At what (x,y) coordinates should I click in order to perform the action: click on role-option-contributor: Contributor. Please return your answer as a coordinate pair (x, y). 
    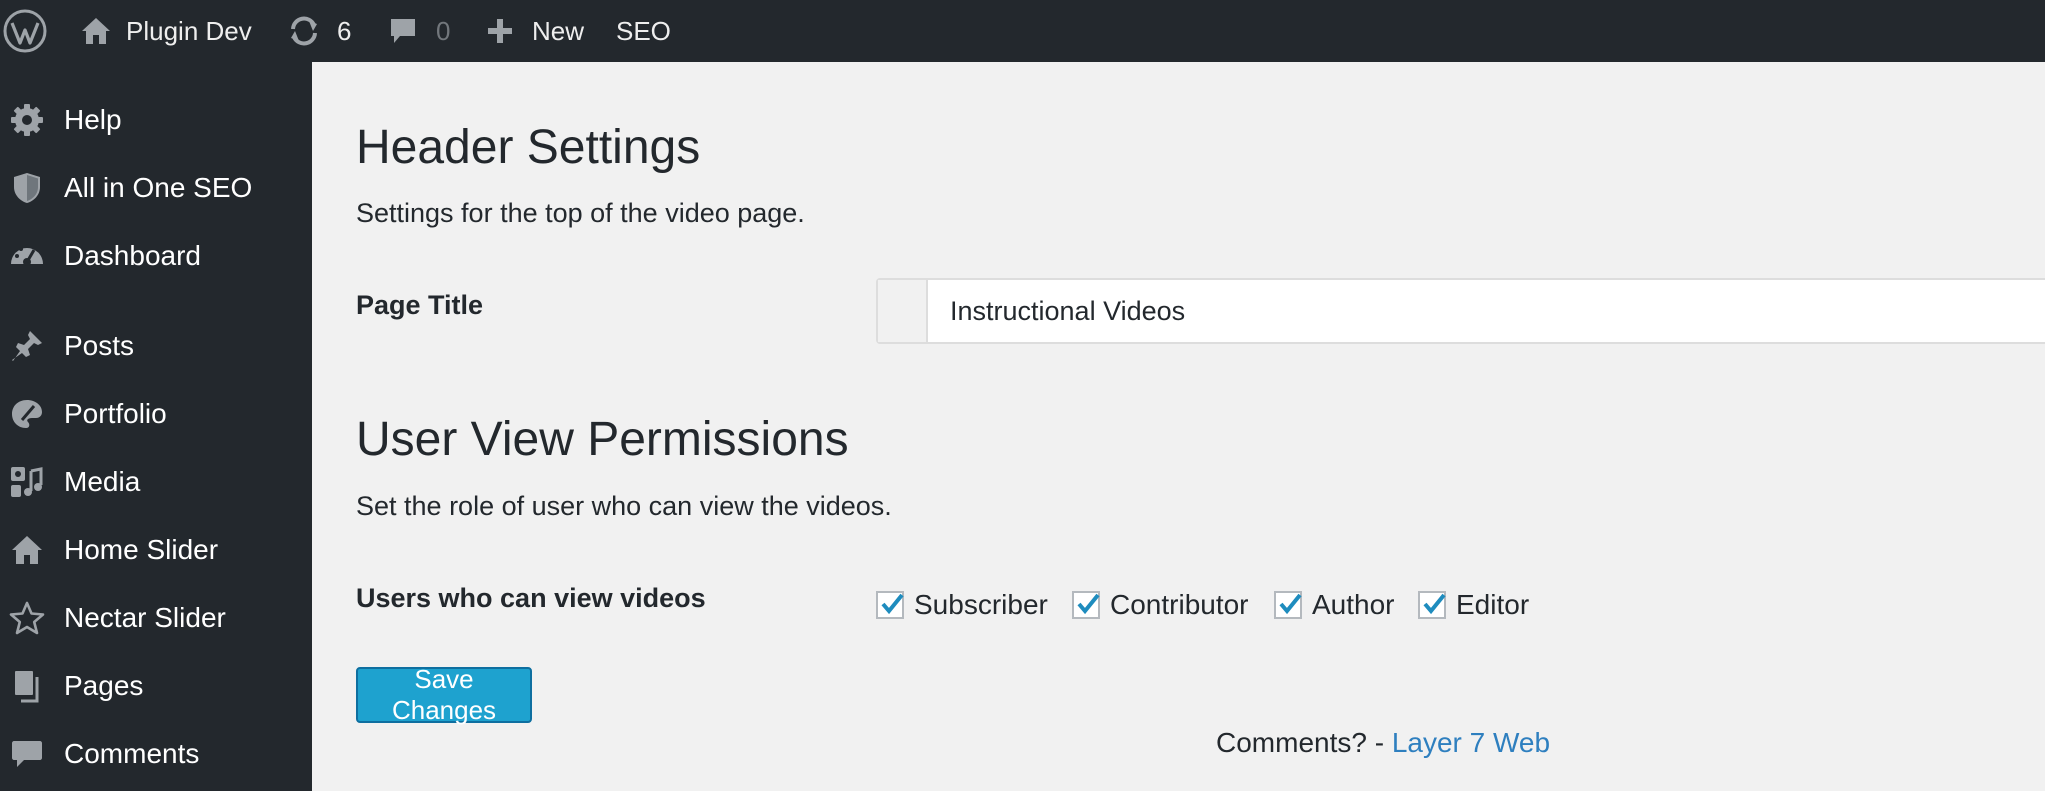
    Looking at the image, I should click on (1160, 605).